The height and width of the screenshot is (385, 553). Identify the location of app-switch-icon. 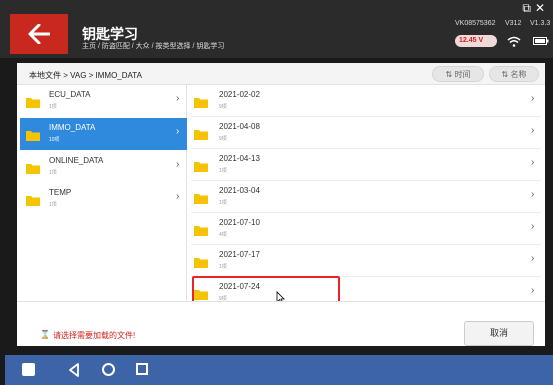
(28, 369).